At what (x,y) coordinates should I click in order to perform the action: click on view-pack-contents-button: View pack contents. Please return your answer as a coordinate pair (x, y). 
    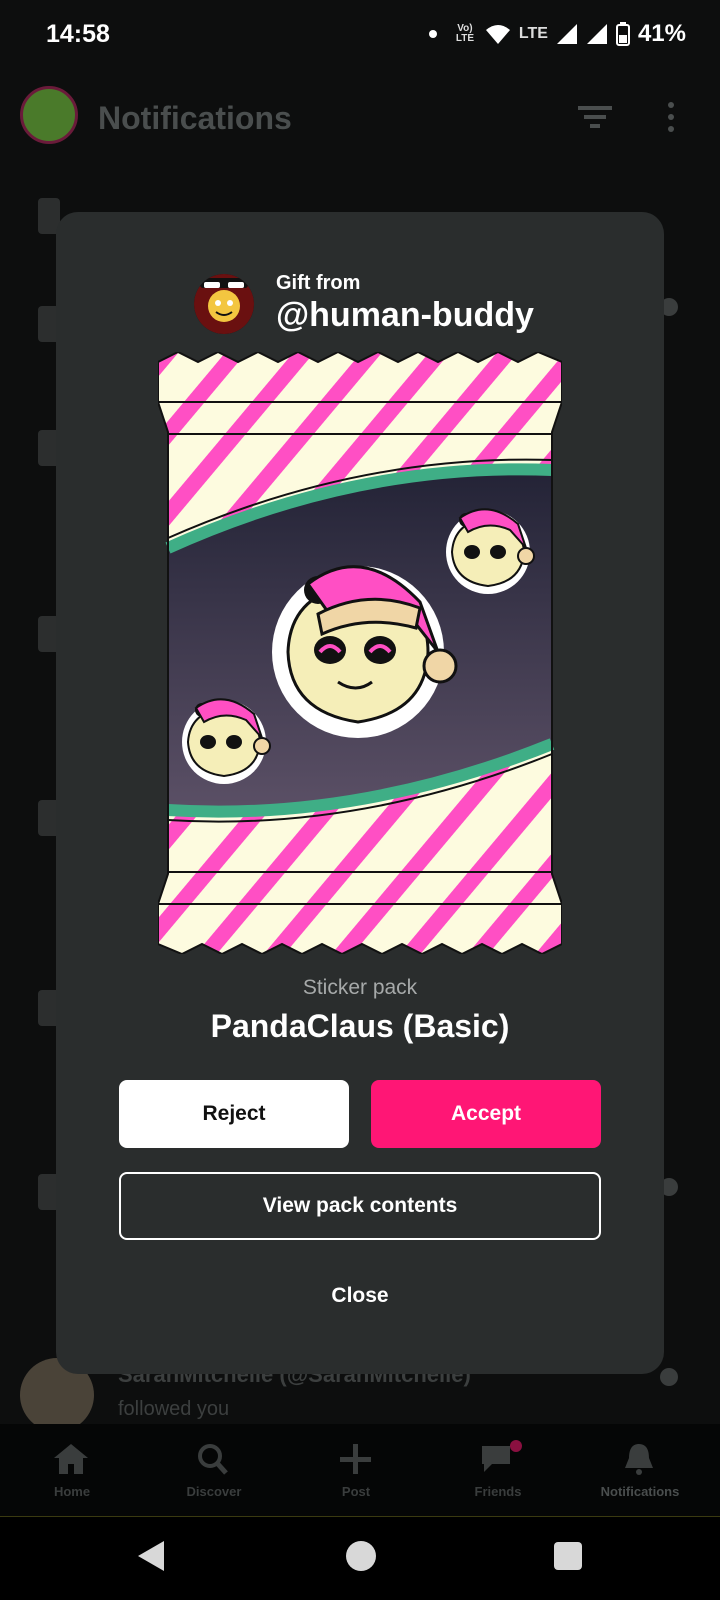
    Looking at the image, I should click on (360, 1206).